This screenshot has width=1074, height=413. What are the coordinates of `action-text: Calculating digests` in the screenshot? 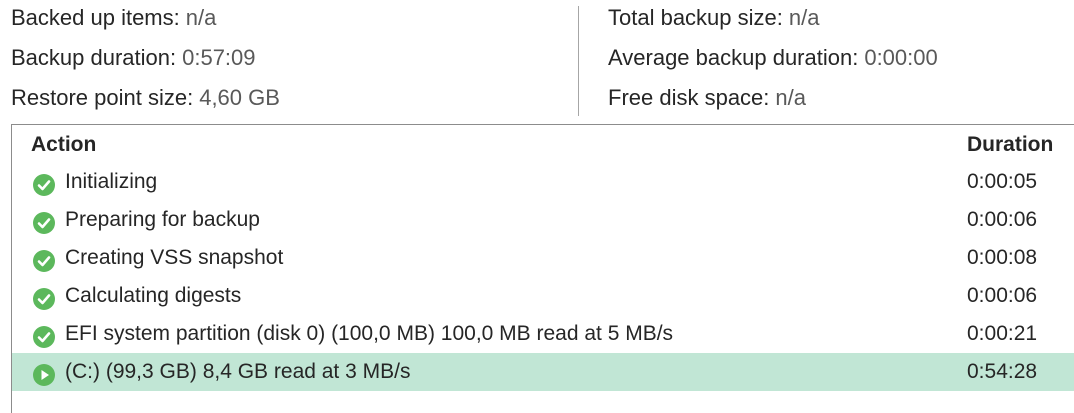 It's located at (153, 295).